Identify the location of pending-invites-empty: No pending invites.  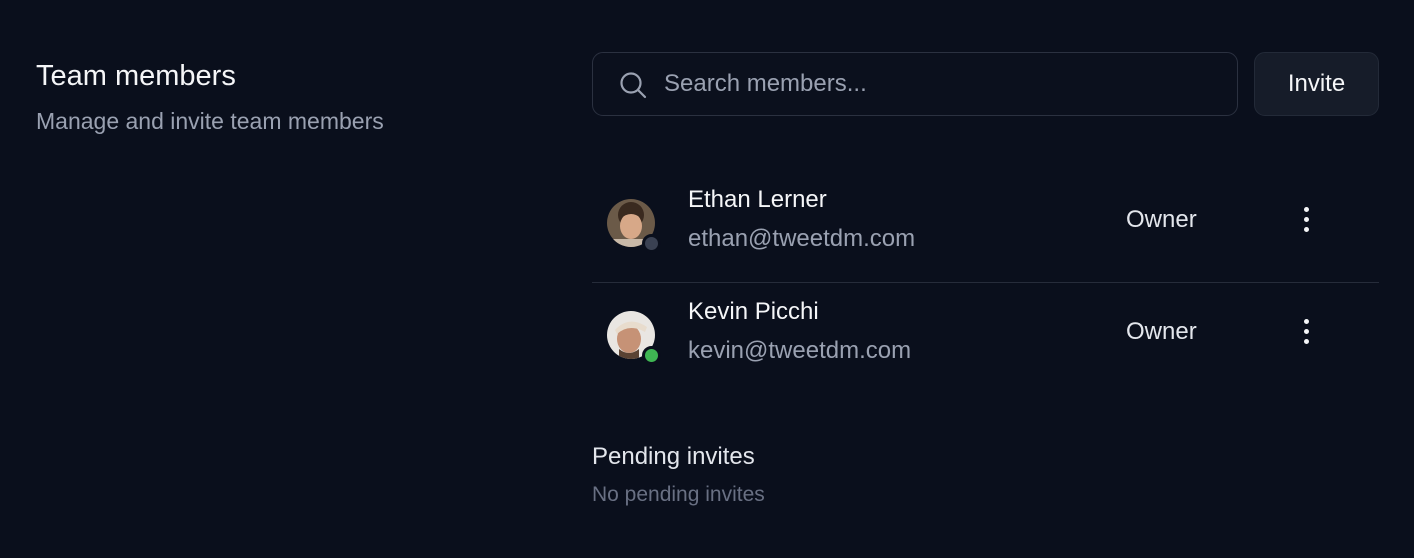
(678, 494).